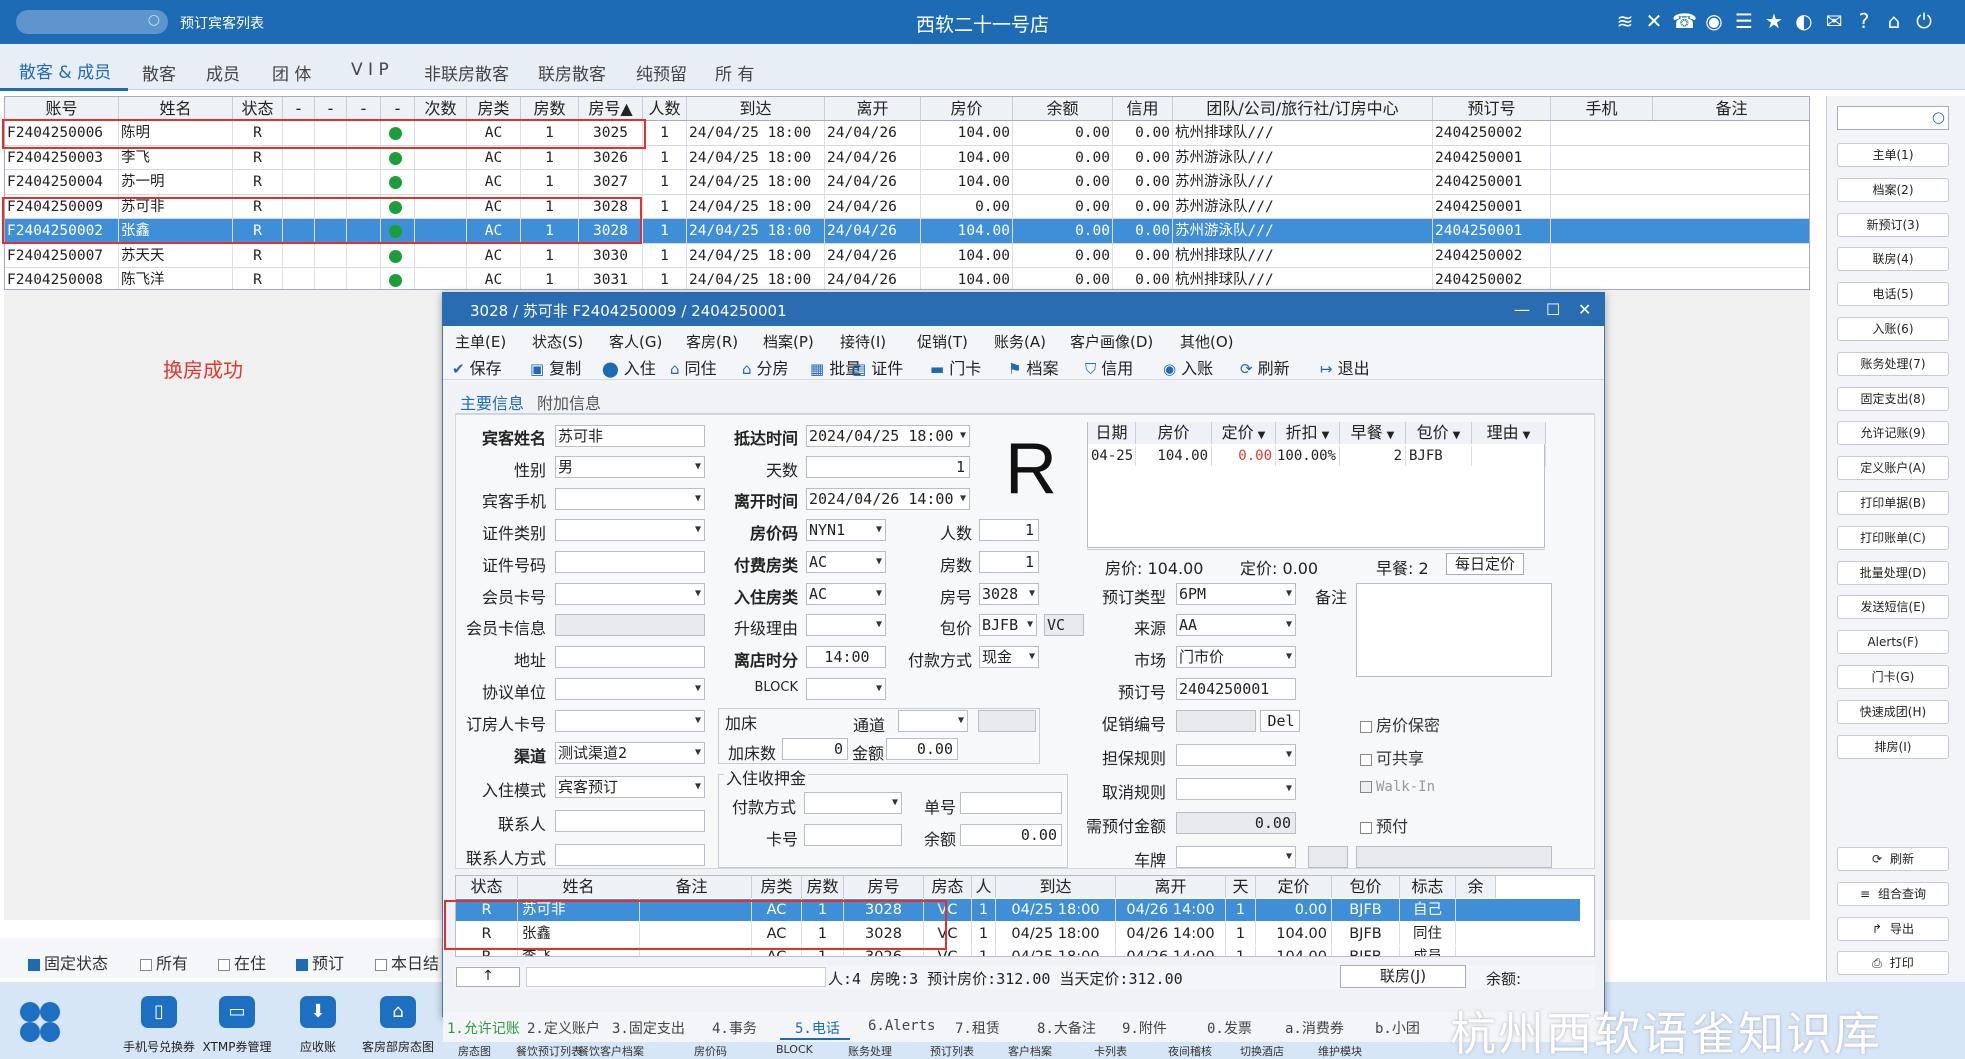 Image resolution: width=1965 pixels, height=1059 pixels. What do you see at coordinates (1143, 109) in the screenshot?
I see `col-credit: 信用` at bounding box center [1143, 109].